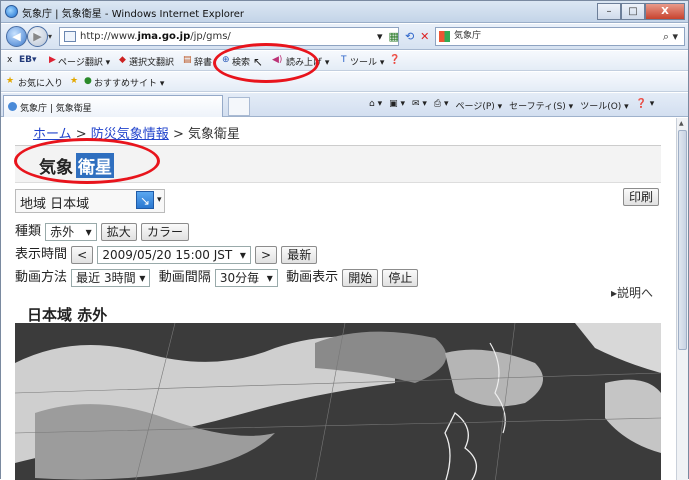 This screenshot has width=689, height=480. Describe the element at coordinates (37, 36) in the screenshot. I see `forward-button: ▶` at that location.